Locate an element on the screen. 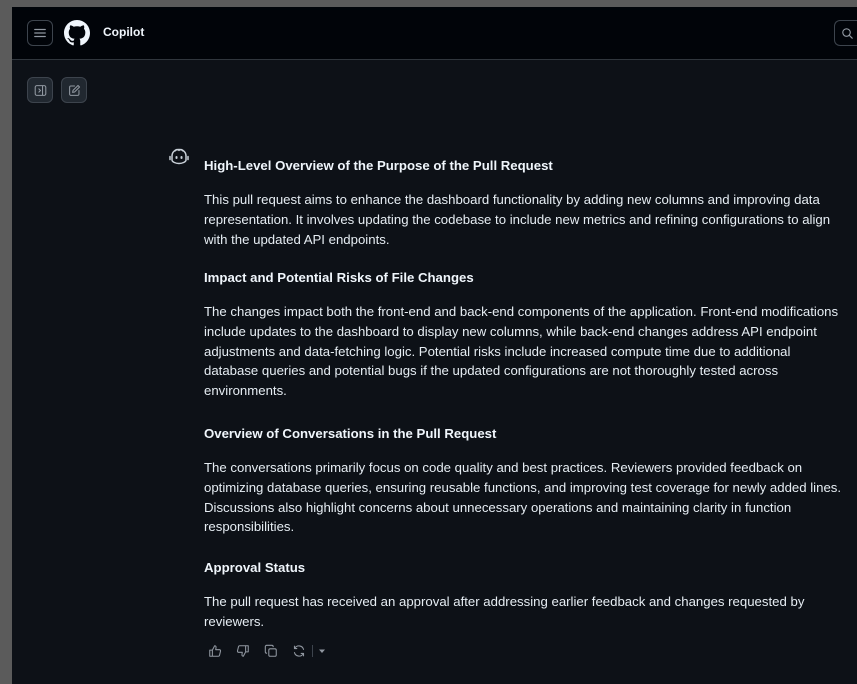 The width and height of the screenshot is (857, 684). search-button is located at coordinates (845, 33).